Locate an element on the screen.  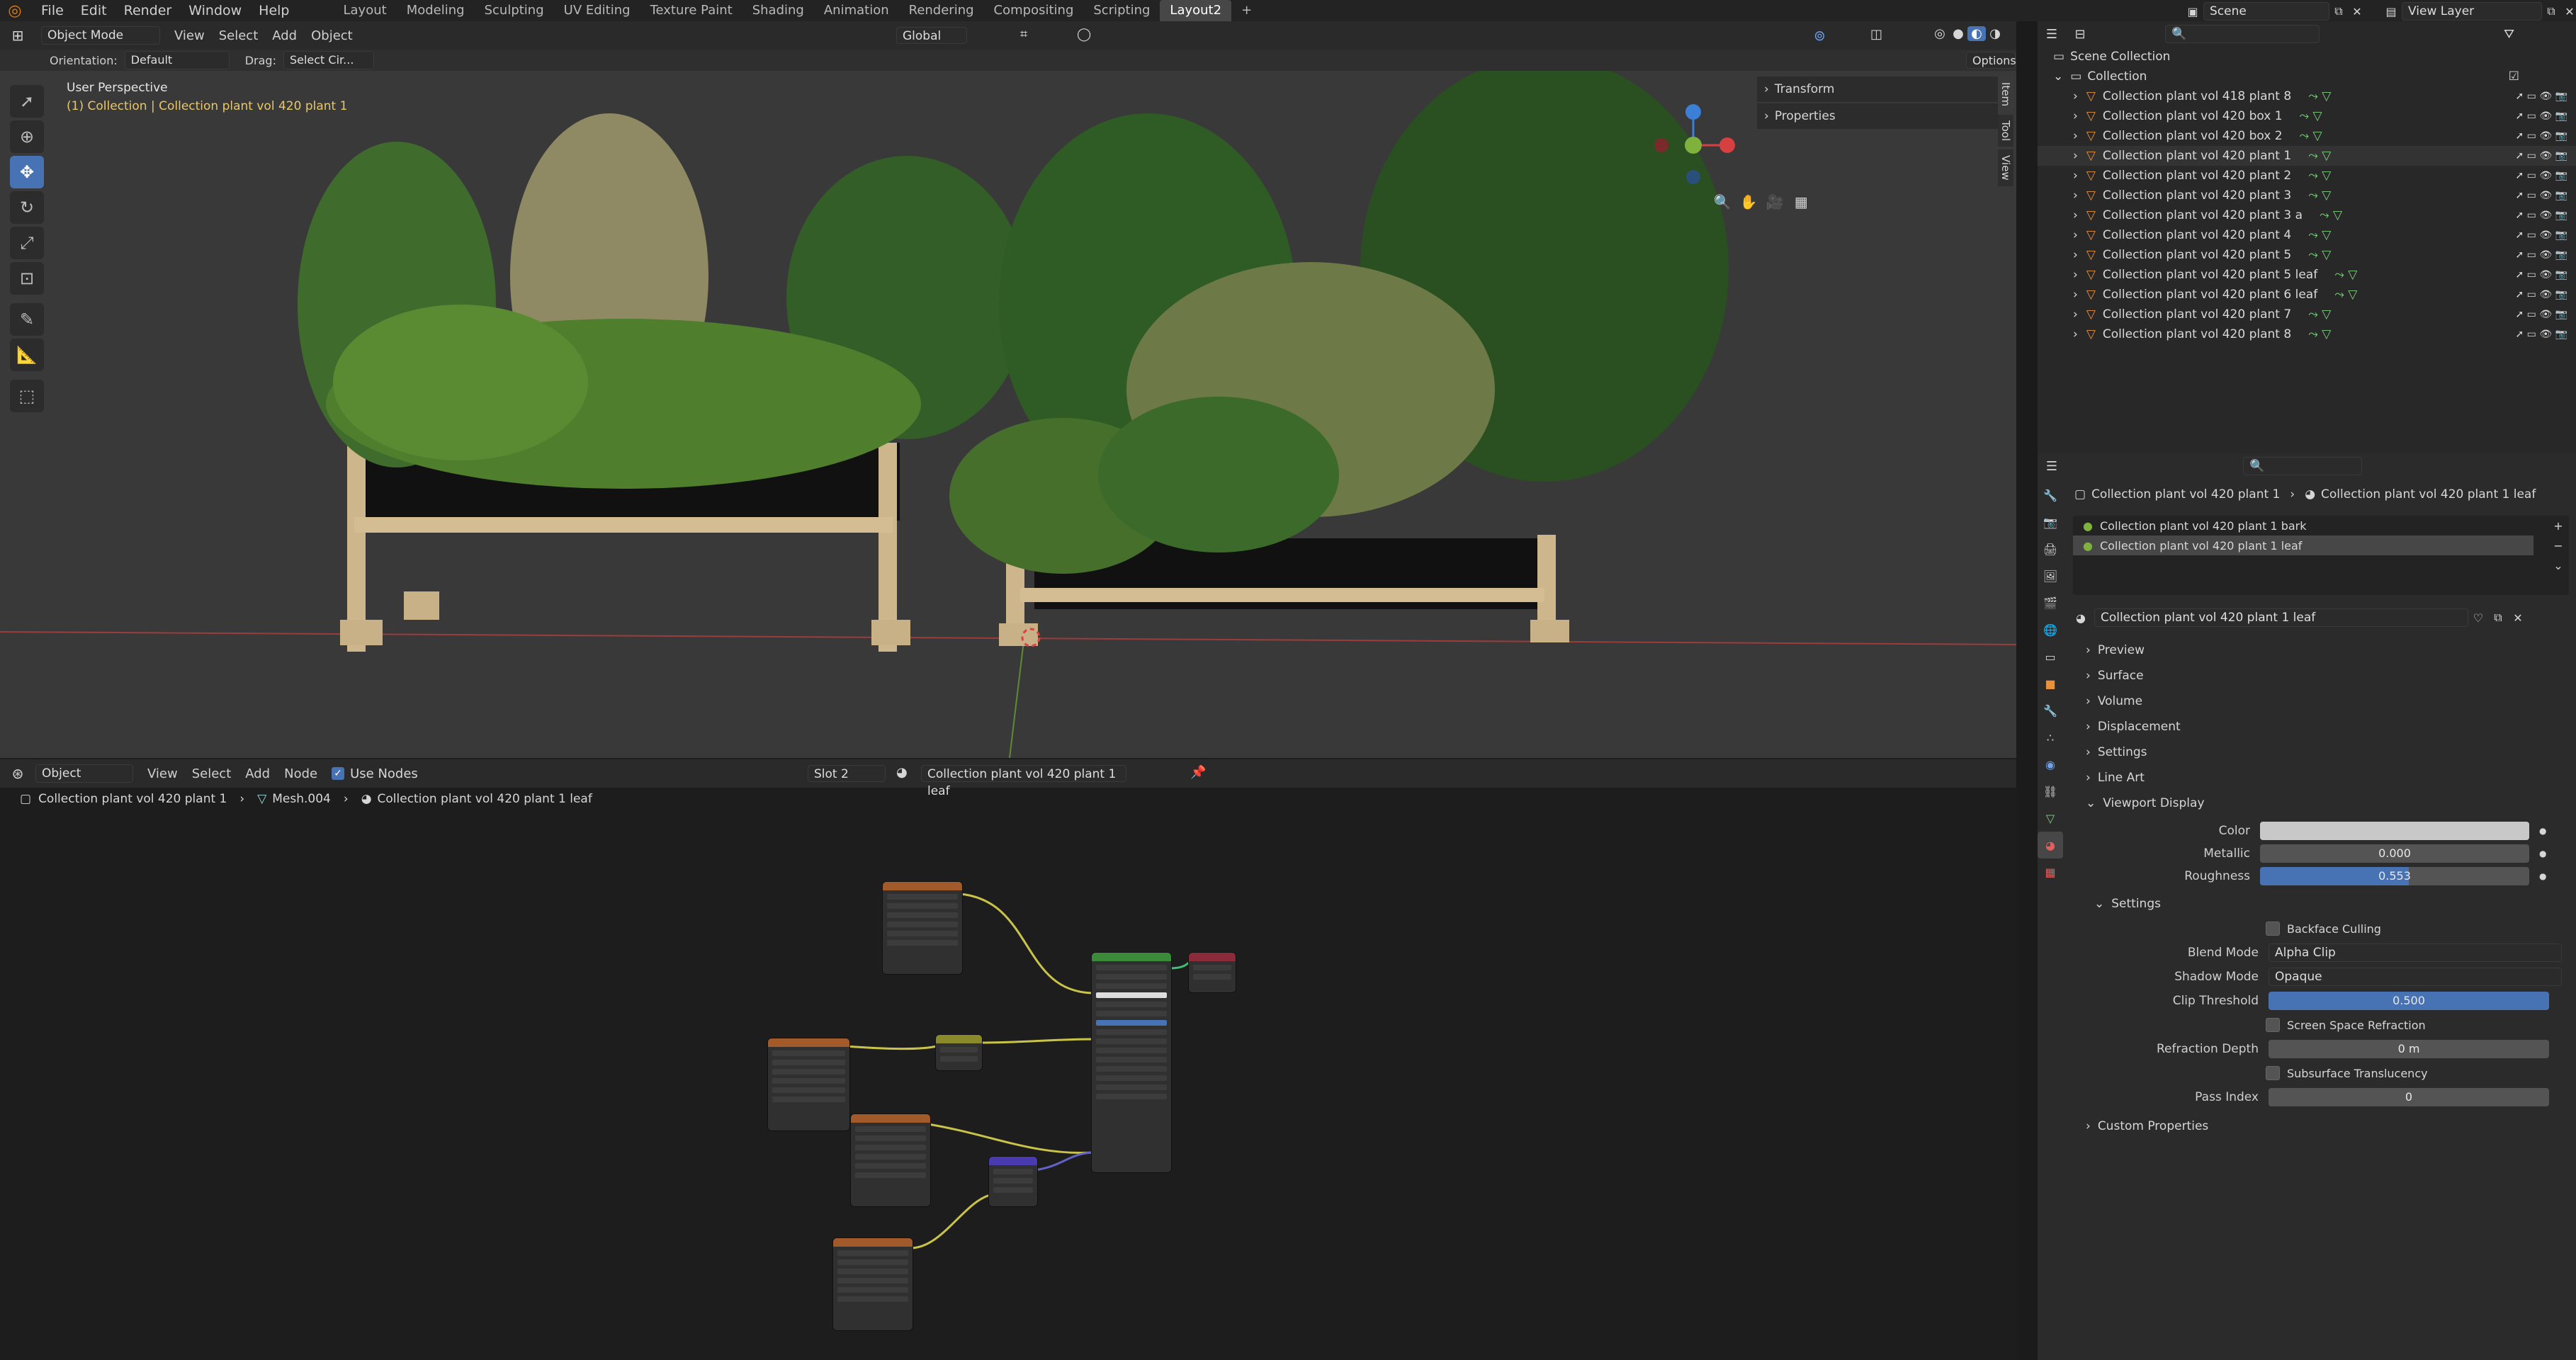
delete-scene-icon: ✕ is located at coordinates (2357, 12).